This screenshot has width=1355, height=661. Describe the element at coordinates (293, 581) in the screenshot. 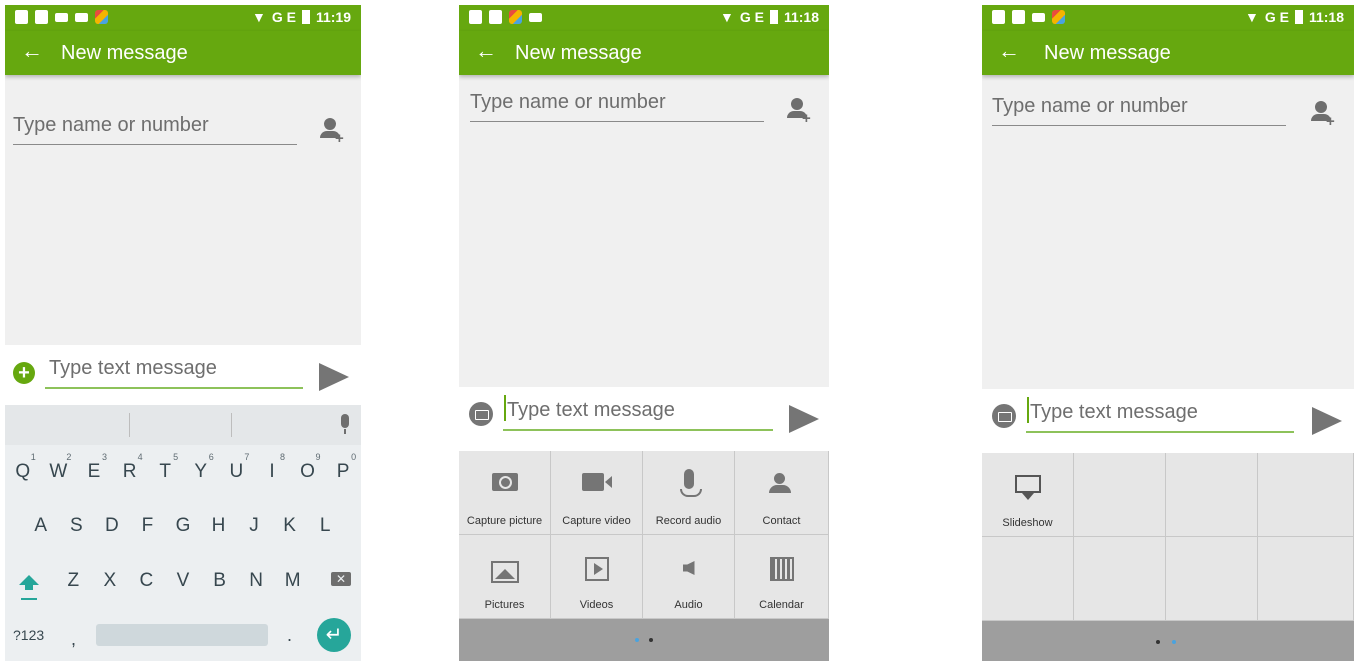

I see `key-m: M` at that location.